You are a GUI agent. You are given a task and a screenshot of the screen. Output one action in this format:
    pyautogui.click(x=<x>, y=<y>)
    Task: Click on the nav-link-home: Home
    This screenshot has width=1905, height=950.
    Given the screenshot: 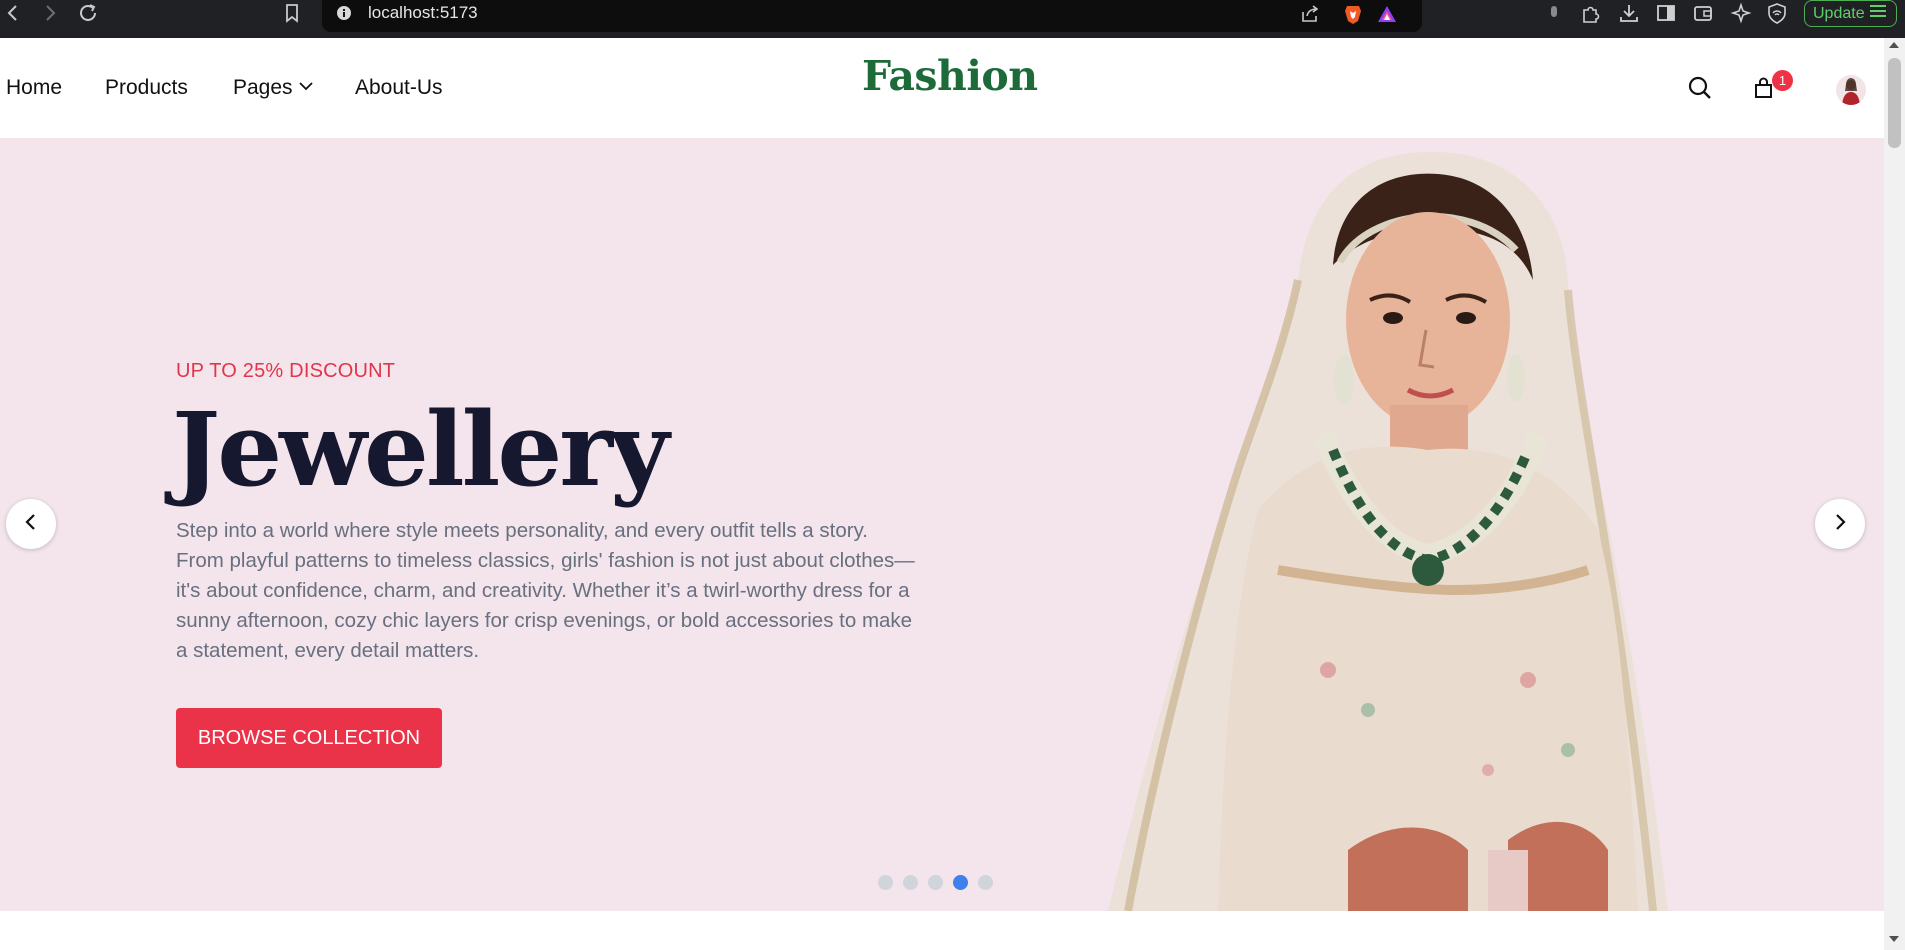 What is the action you would take?
    pyautogui.click(x=34, y=88)
    